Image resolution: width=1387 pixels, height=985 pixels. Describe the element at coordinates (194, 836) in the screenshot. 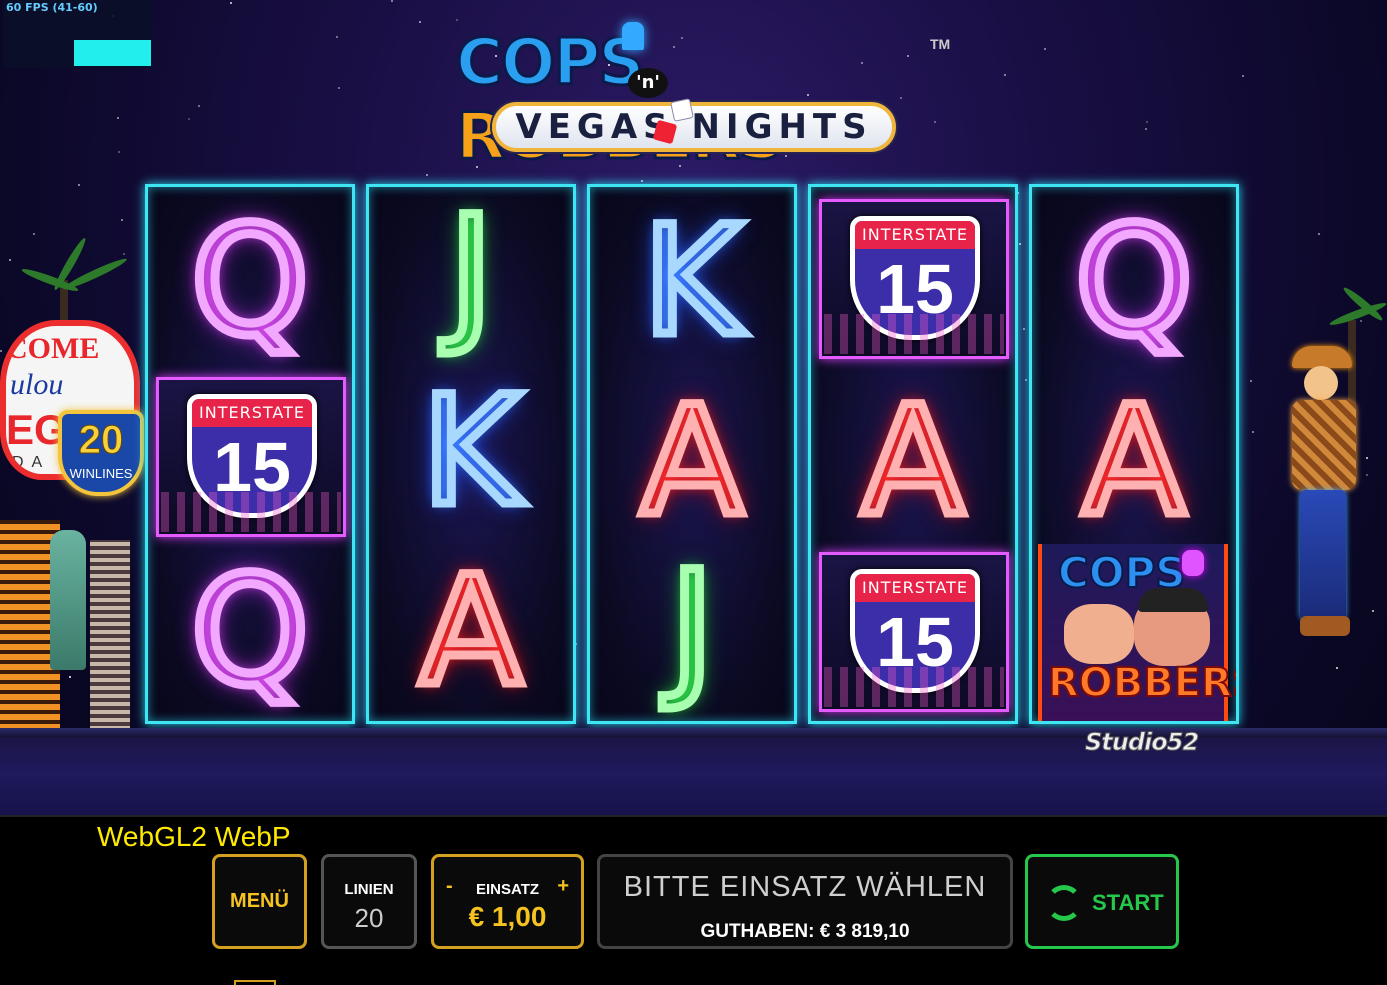

I see `renderer-info: WebGL2 WebP` at that location.